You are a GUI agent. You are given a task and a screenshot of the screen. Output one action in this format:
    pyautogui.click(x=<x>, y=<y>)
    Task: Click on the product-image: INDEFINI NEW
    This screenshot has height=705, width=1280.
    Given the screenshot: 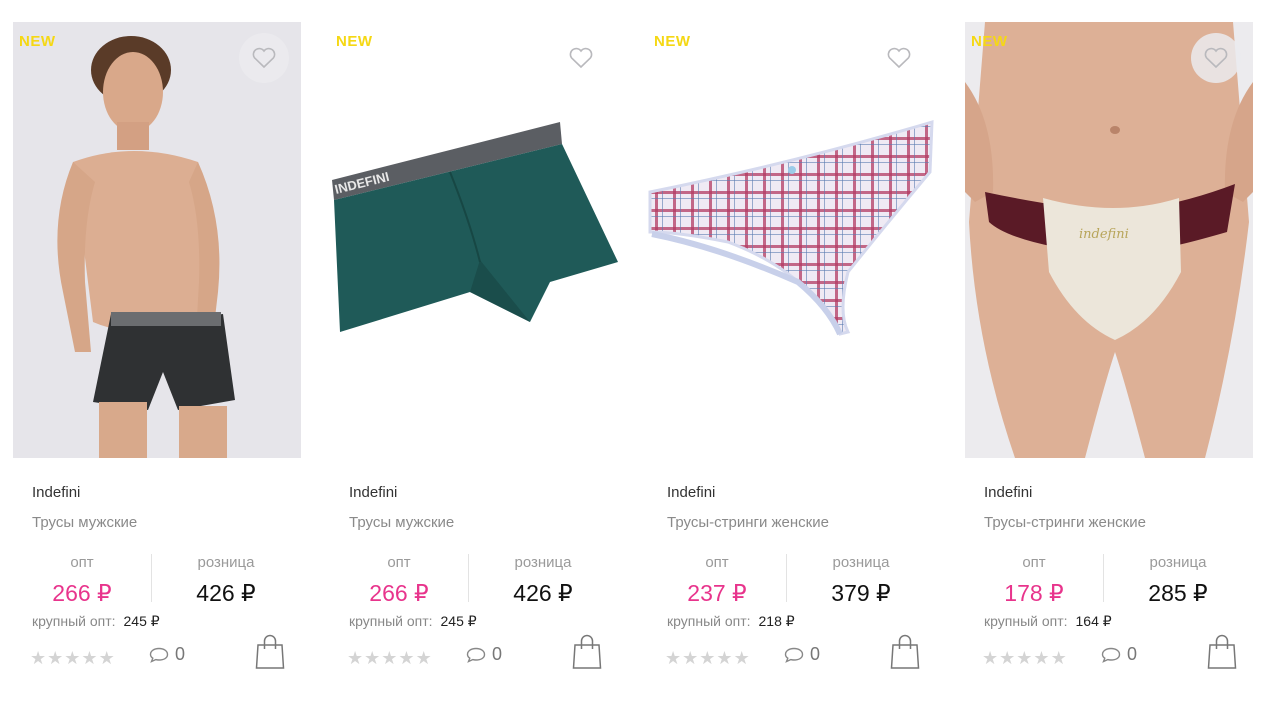 What is the action you would take?
    pyautogui.click(x=474, y=240)
    